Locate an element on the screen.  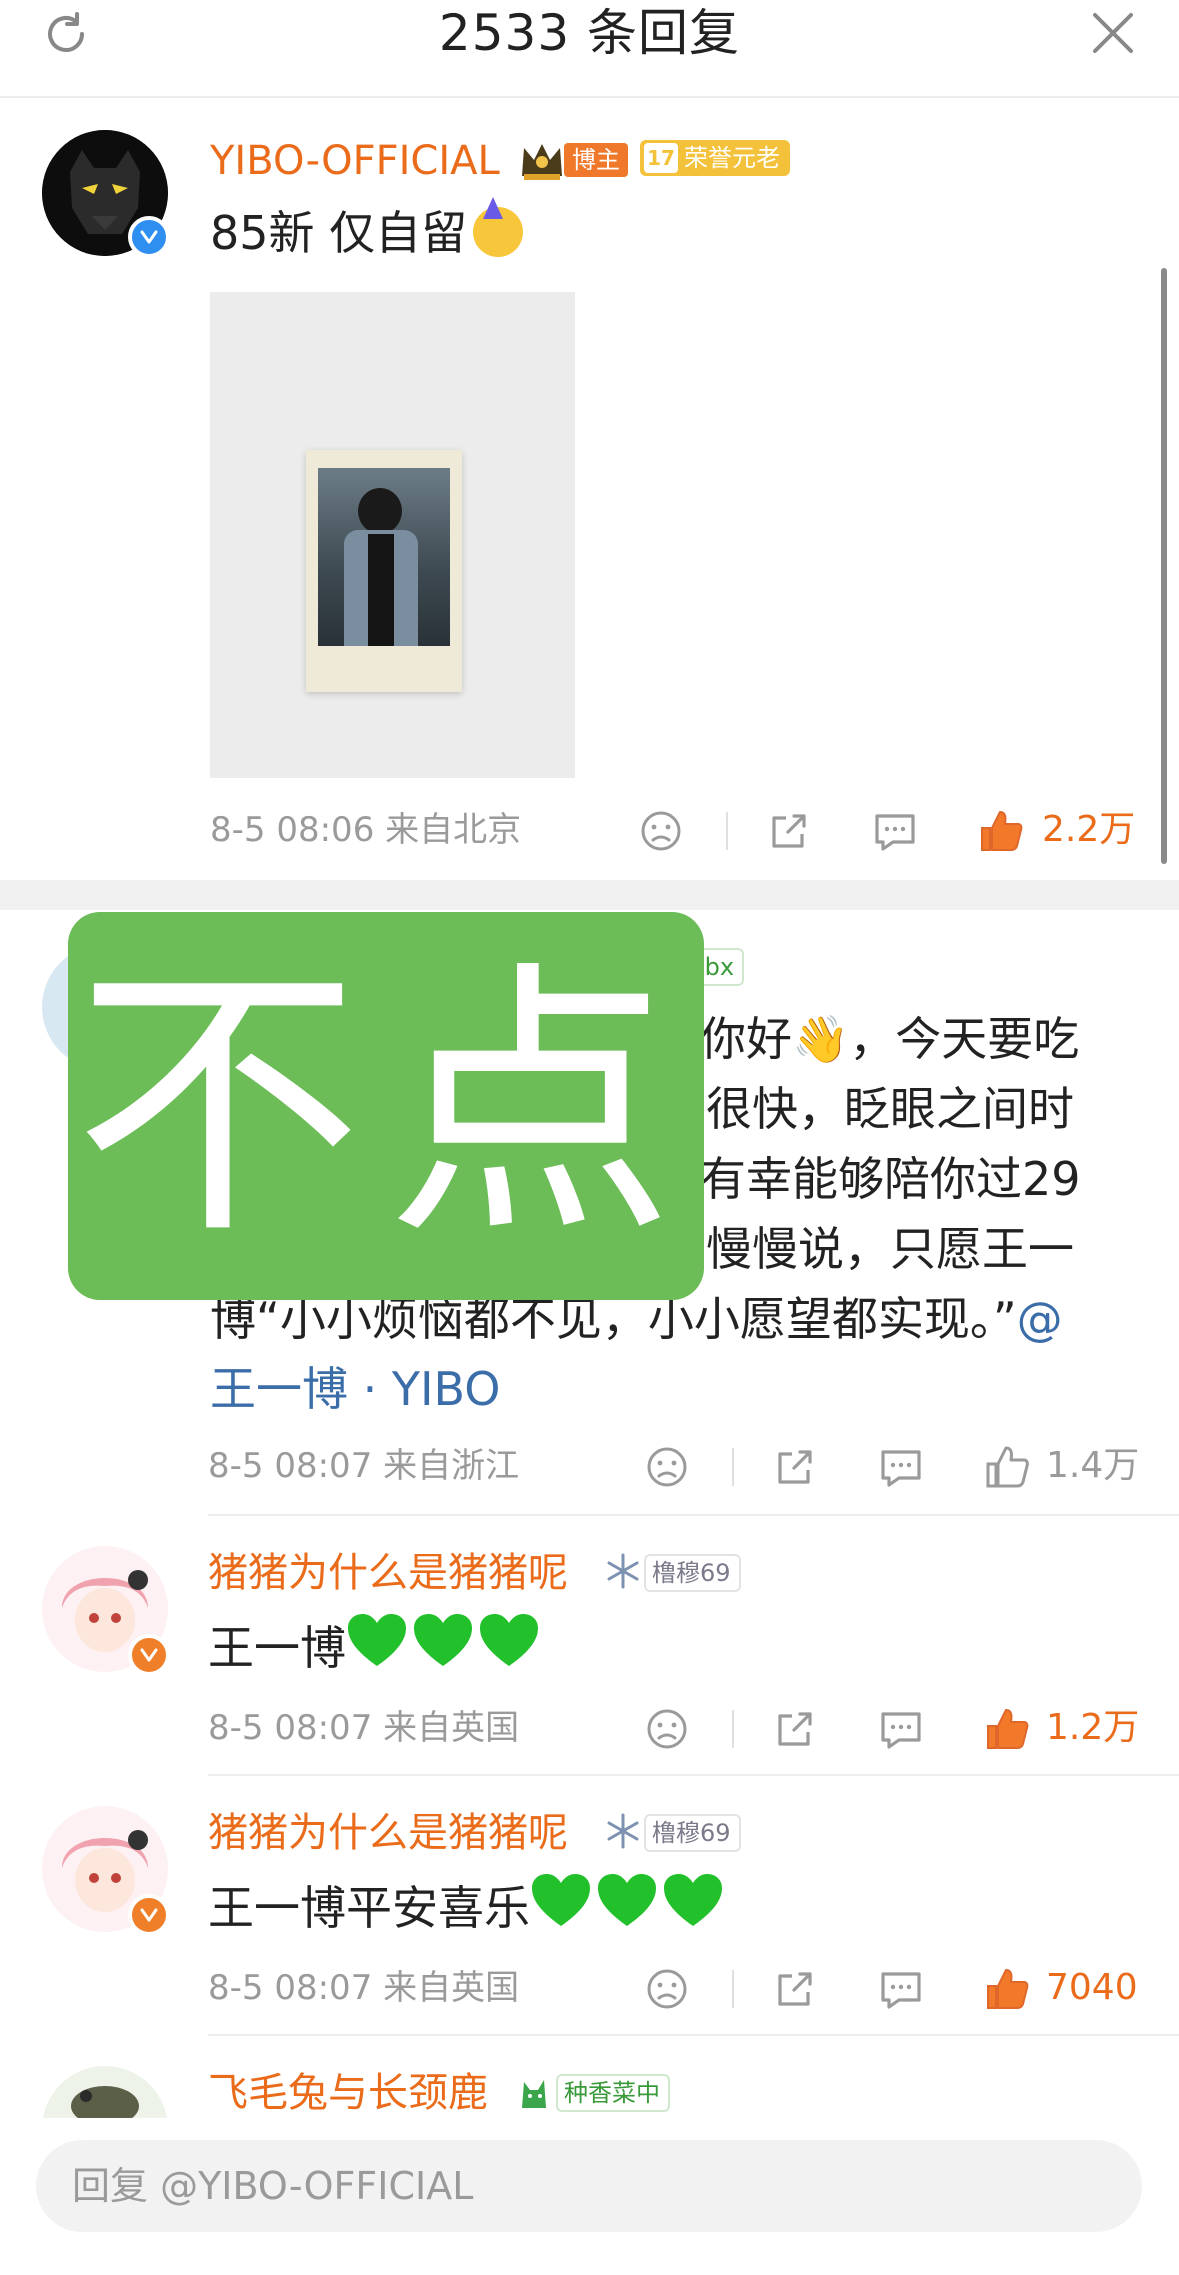
like-count: 2.2万 is located at coordinates (1089, 829).